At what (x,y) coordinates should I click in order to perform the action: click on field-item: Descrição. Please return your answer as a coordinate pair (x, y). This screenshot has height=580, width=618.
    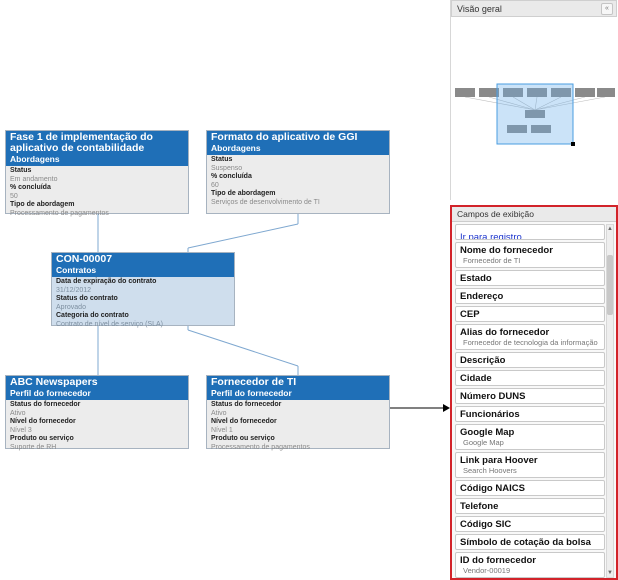
    Looking at the image, I should click on (530, 360).